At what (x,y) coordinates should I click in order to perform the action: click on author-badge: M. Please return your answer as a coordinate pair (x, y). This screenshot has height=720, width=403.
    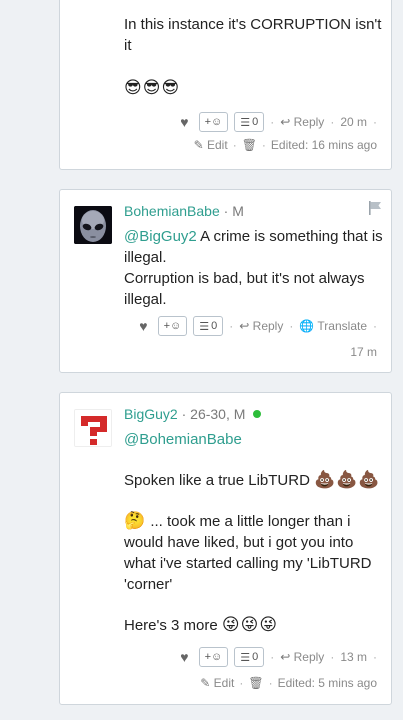
    Looking at the image, I should click on (238, 211).